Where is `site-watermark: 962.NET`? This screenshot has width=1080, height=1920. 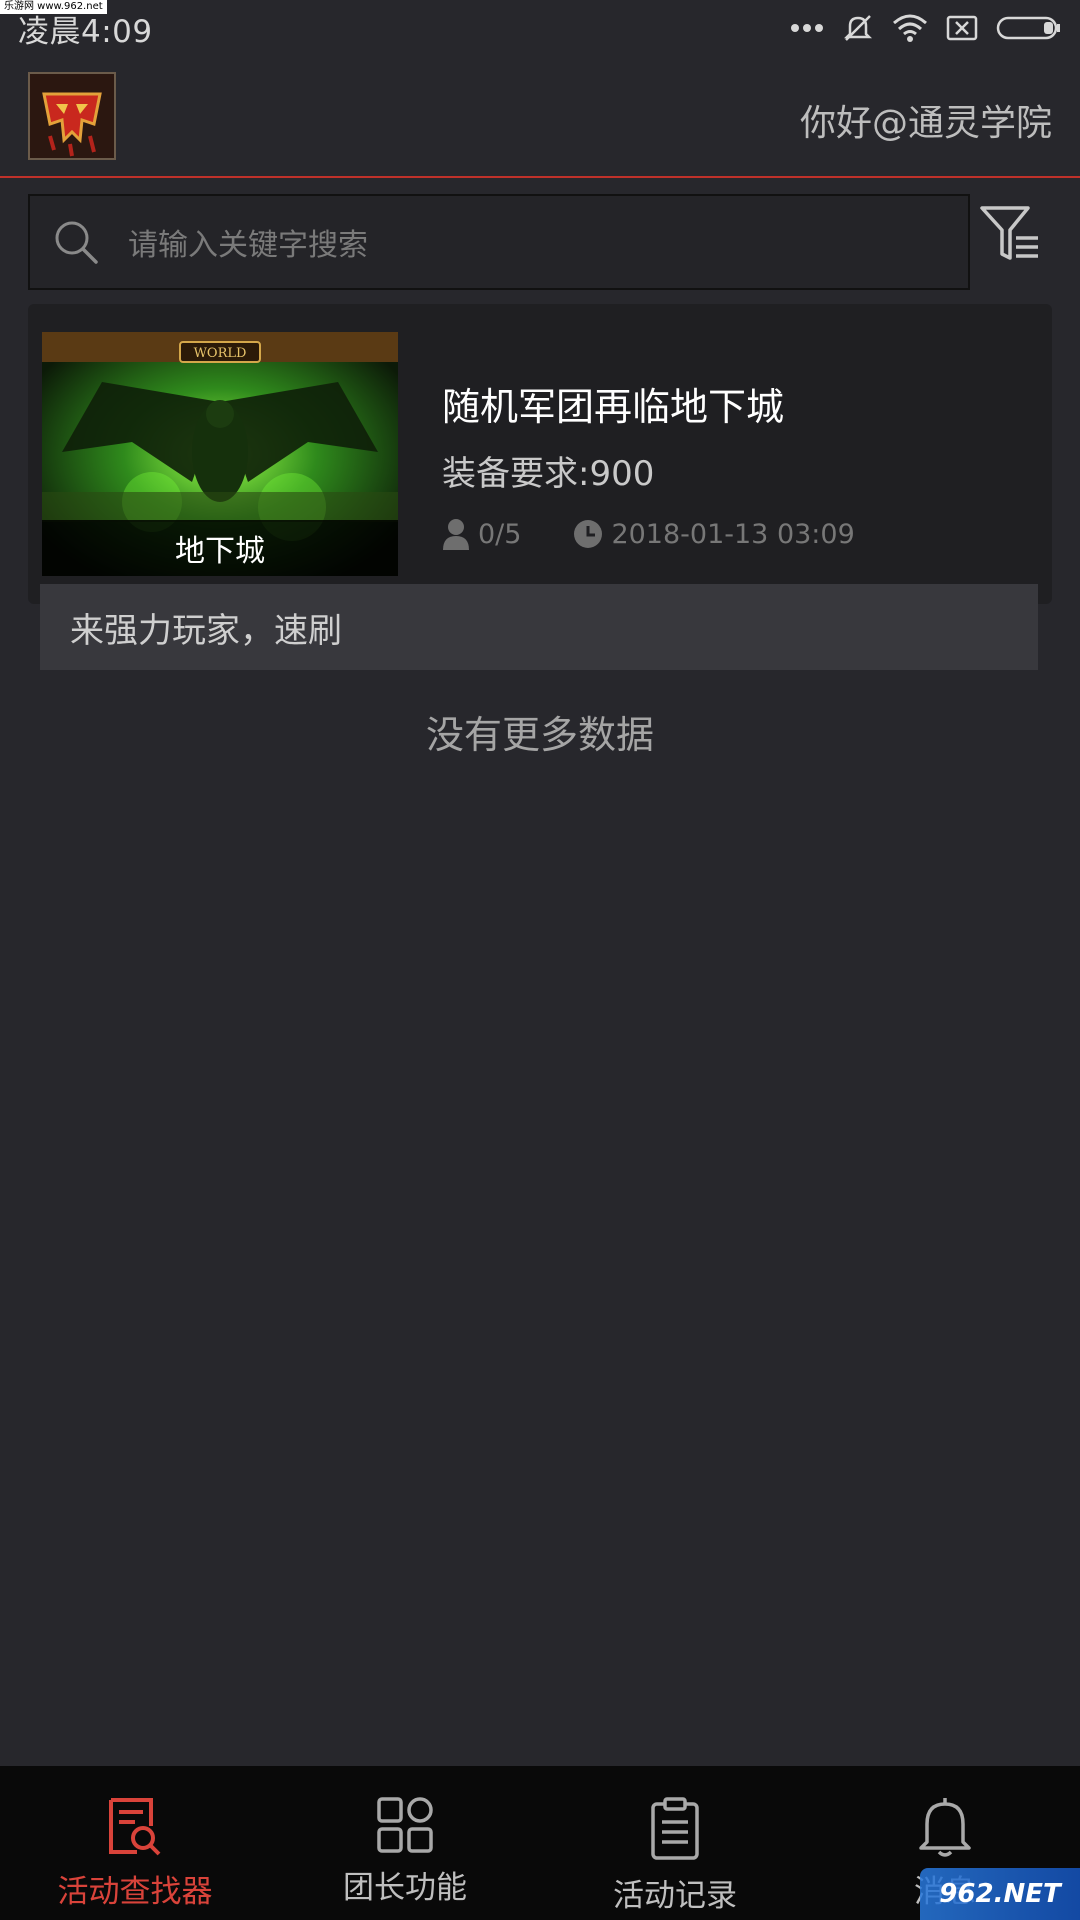
site-watermark: 962.NET is located at coordinates (1000, 1894).